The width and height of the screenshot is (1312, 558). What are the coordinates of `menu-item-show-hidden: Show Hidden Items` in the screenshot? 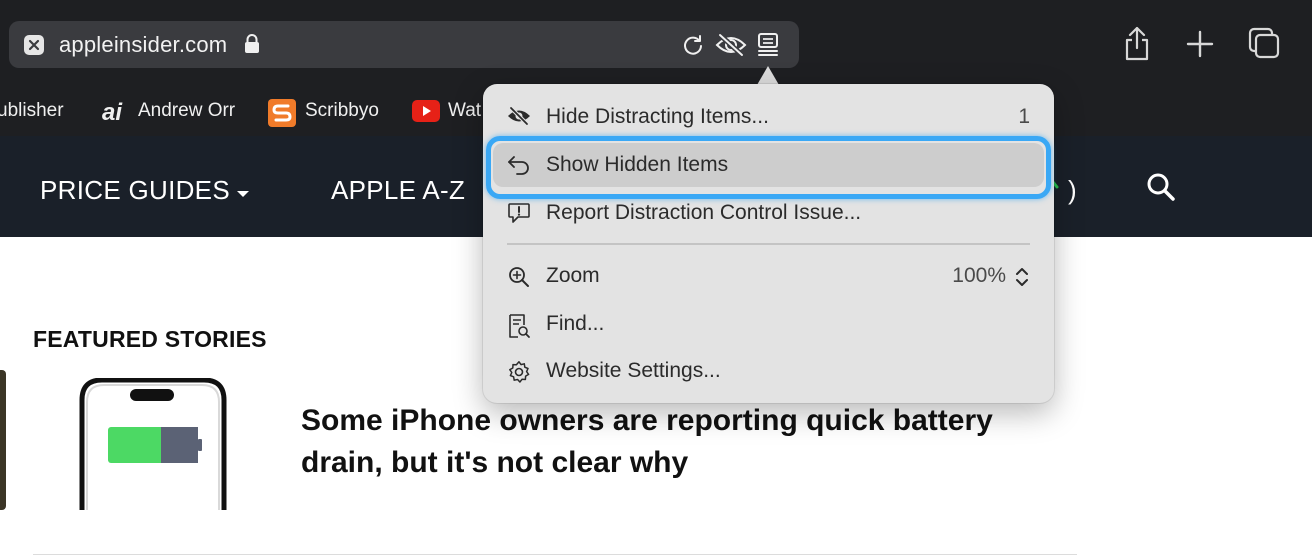 It's located at (768, 165).